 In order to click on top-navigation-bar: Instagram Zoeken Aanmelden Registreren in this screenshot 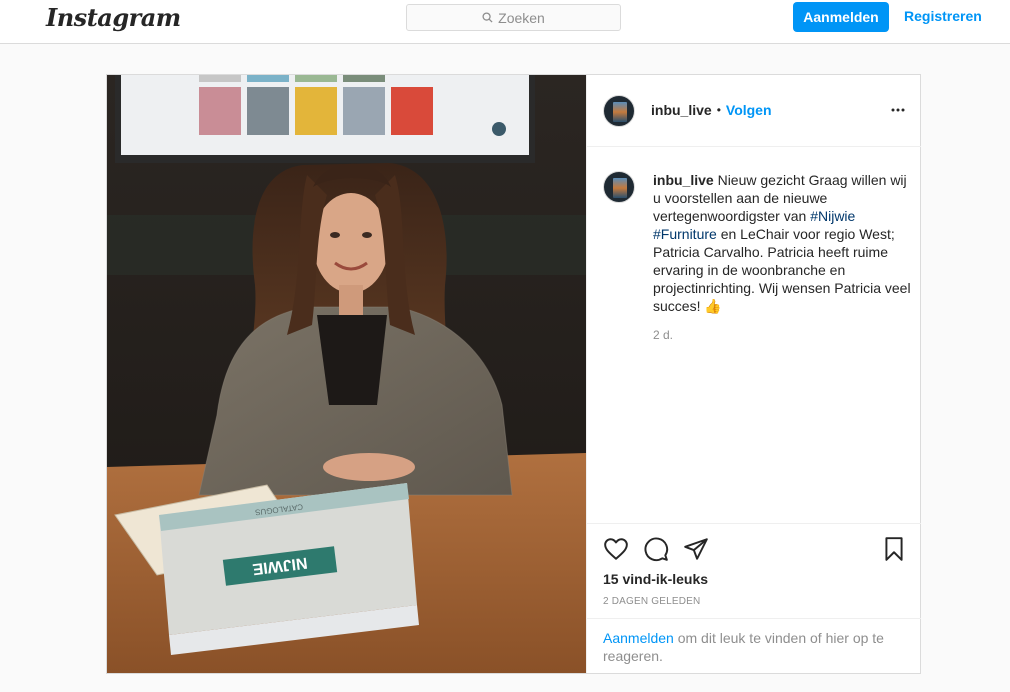, I will do `click(505, 22)`.